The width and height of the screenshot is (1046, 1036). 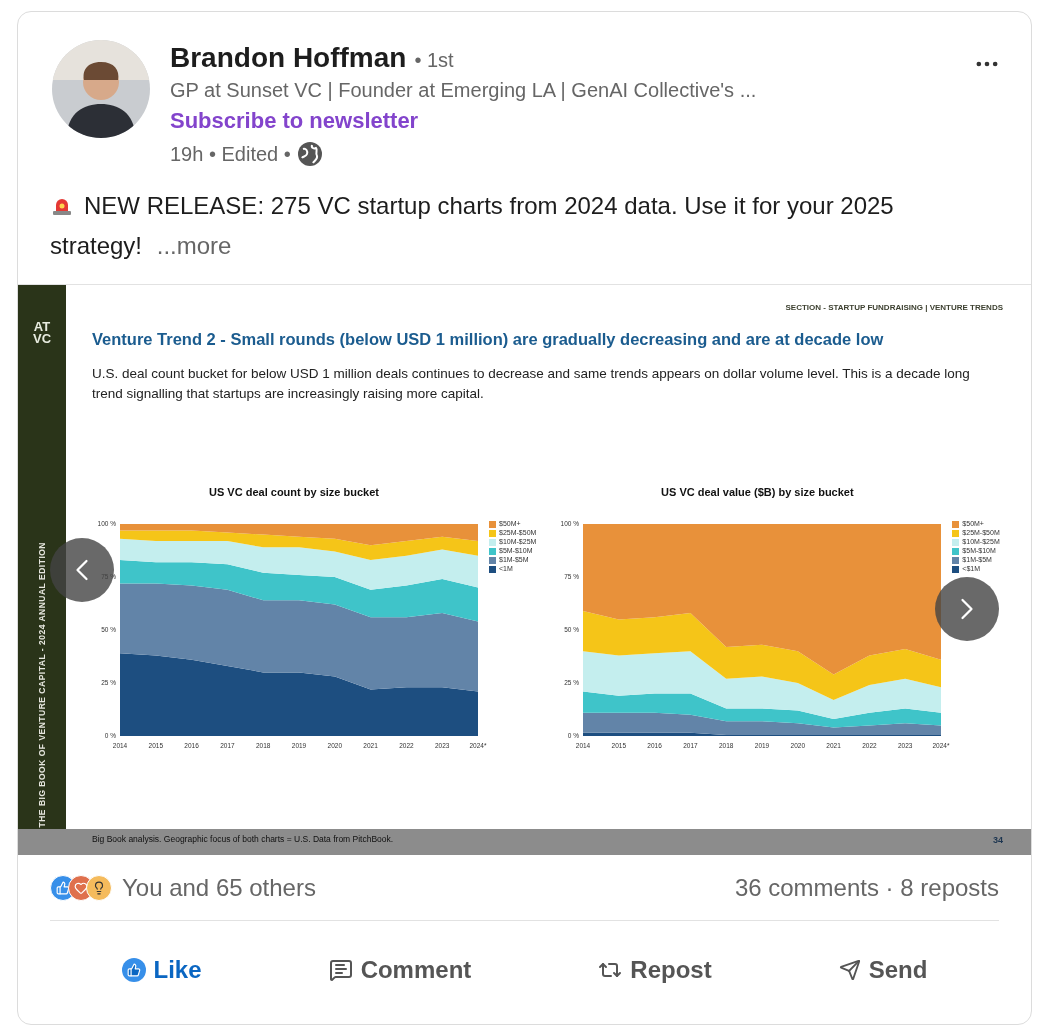 I want to click on comments-reposts-count: 36 comments · 8 reposts, so click(x=866, y=887).